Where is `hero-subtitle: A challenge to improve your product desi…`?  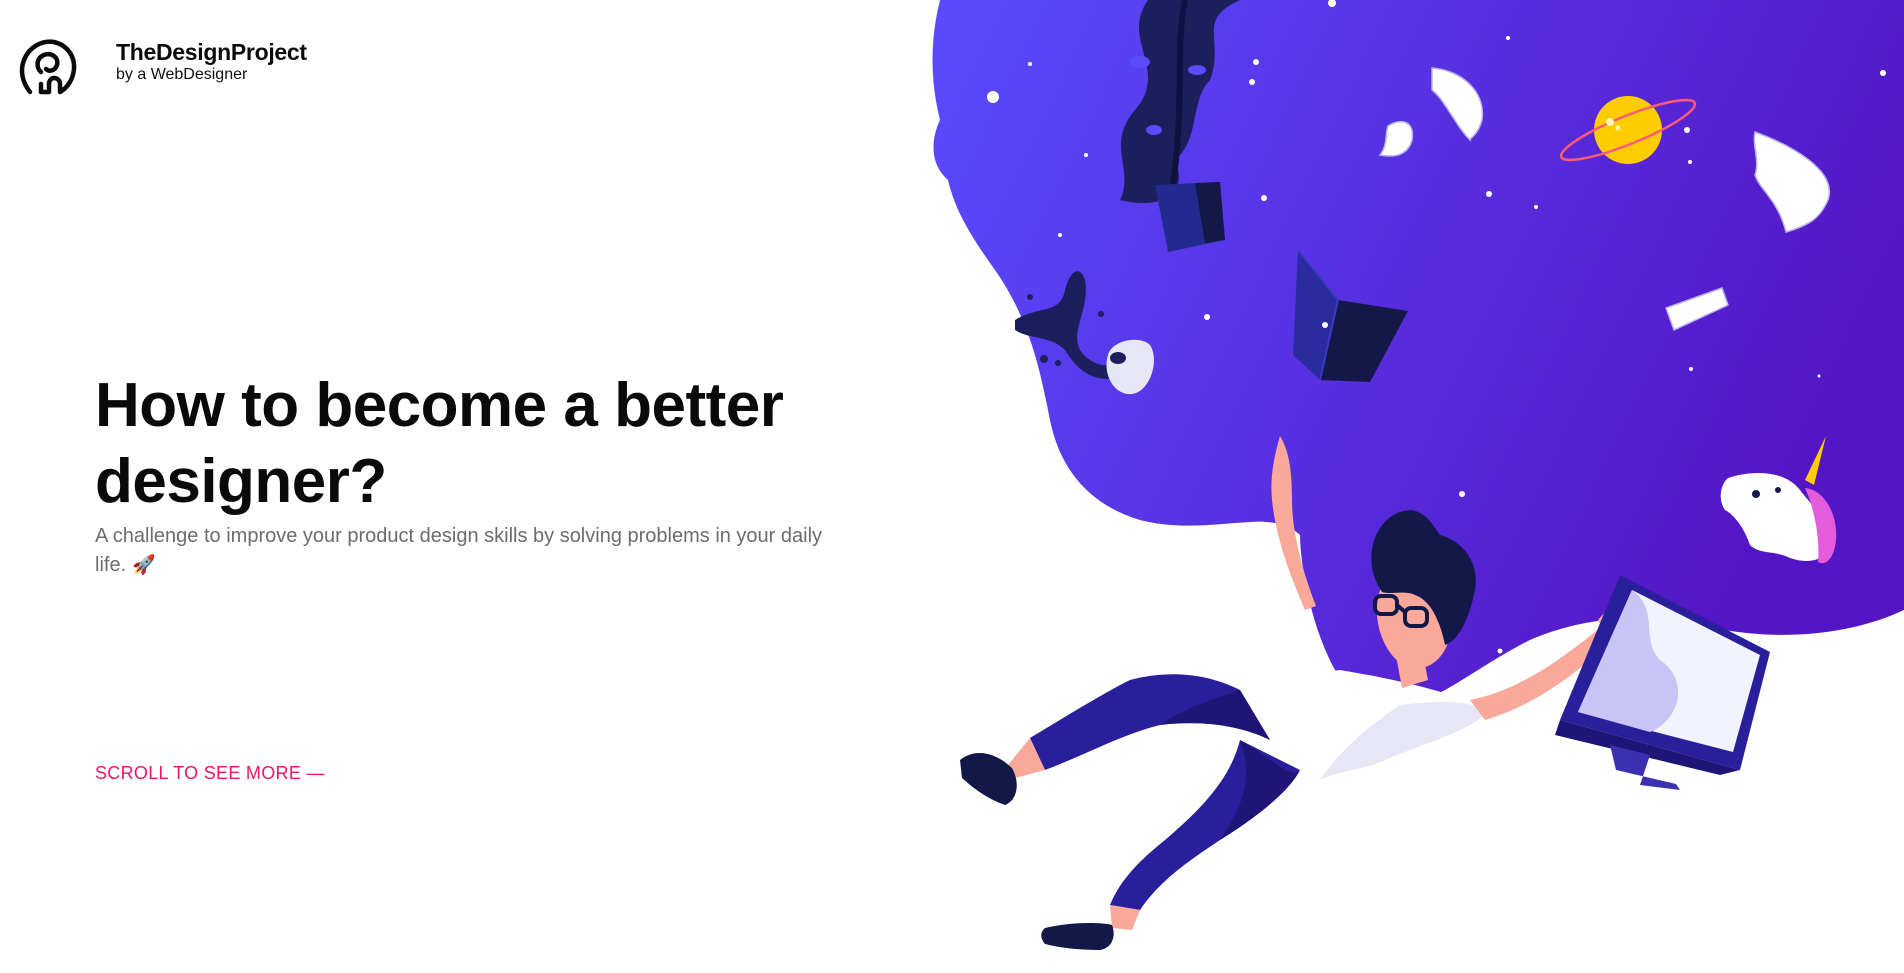 hero-subtitle: A challenge to improve your product desi… is located at coordinates (467, 551).